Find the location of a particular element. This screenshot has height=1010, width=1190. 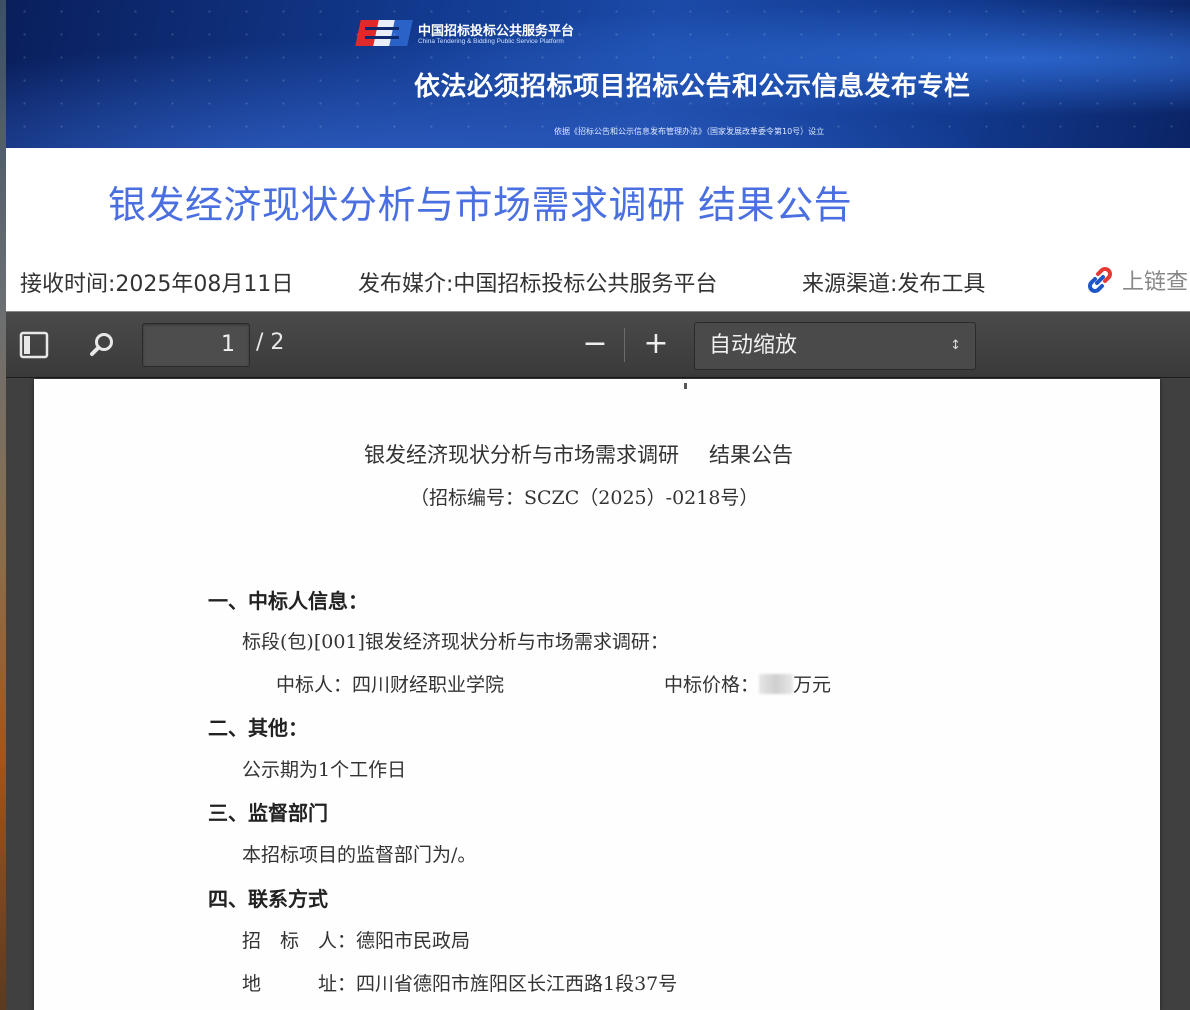

sidebar-icon is located at coordinates (34, 345).